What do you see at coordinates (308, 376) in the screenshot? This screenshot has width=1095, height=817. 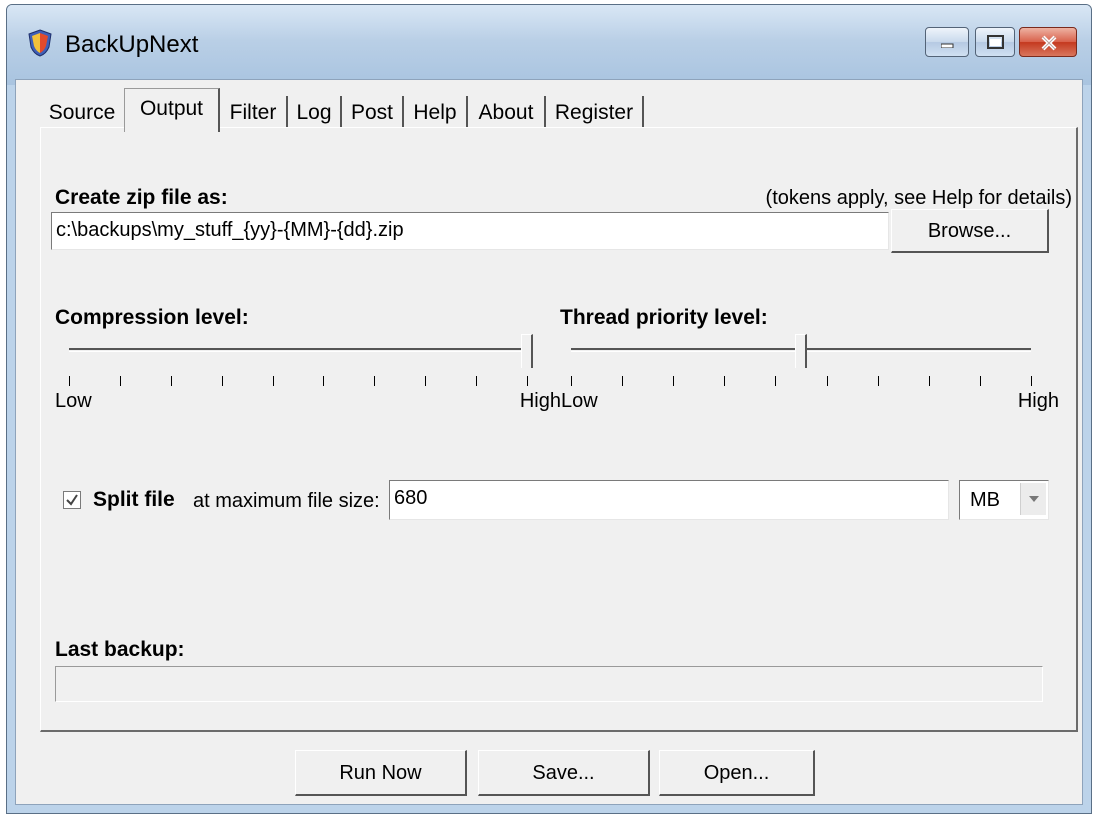 I see `compression-slider: Low High` at bounding box center [308, 376].